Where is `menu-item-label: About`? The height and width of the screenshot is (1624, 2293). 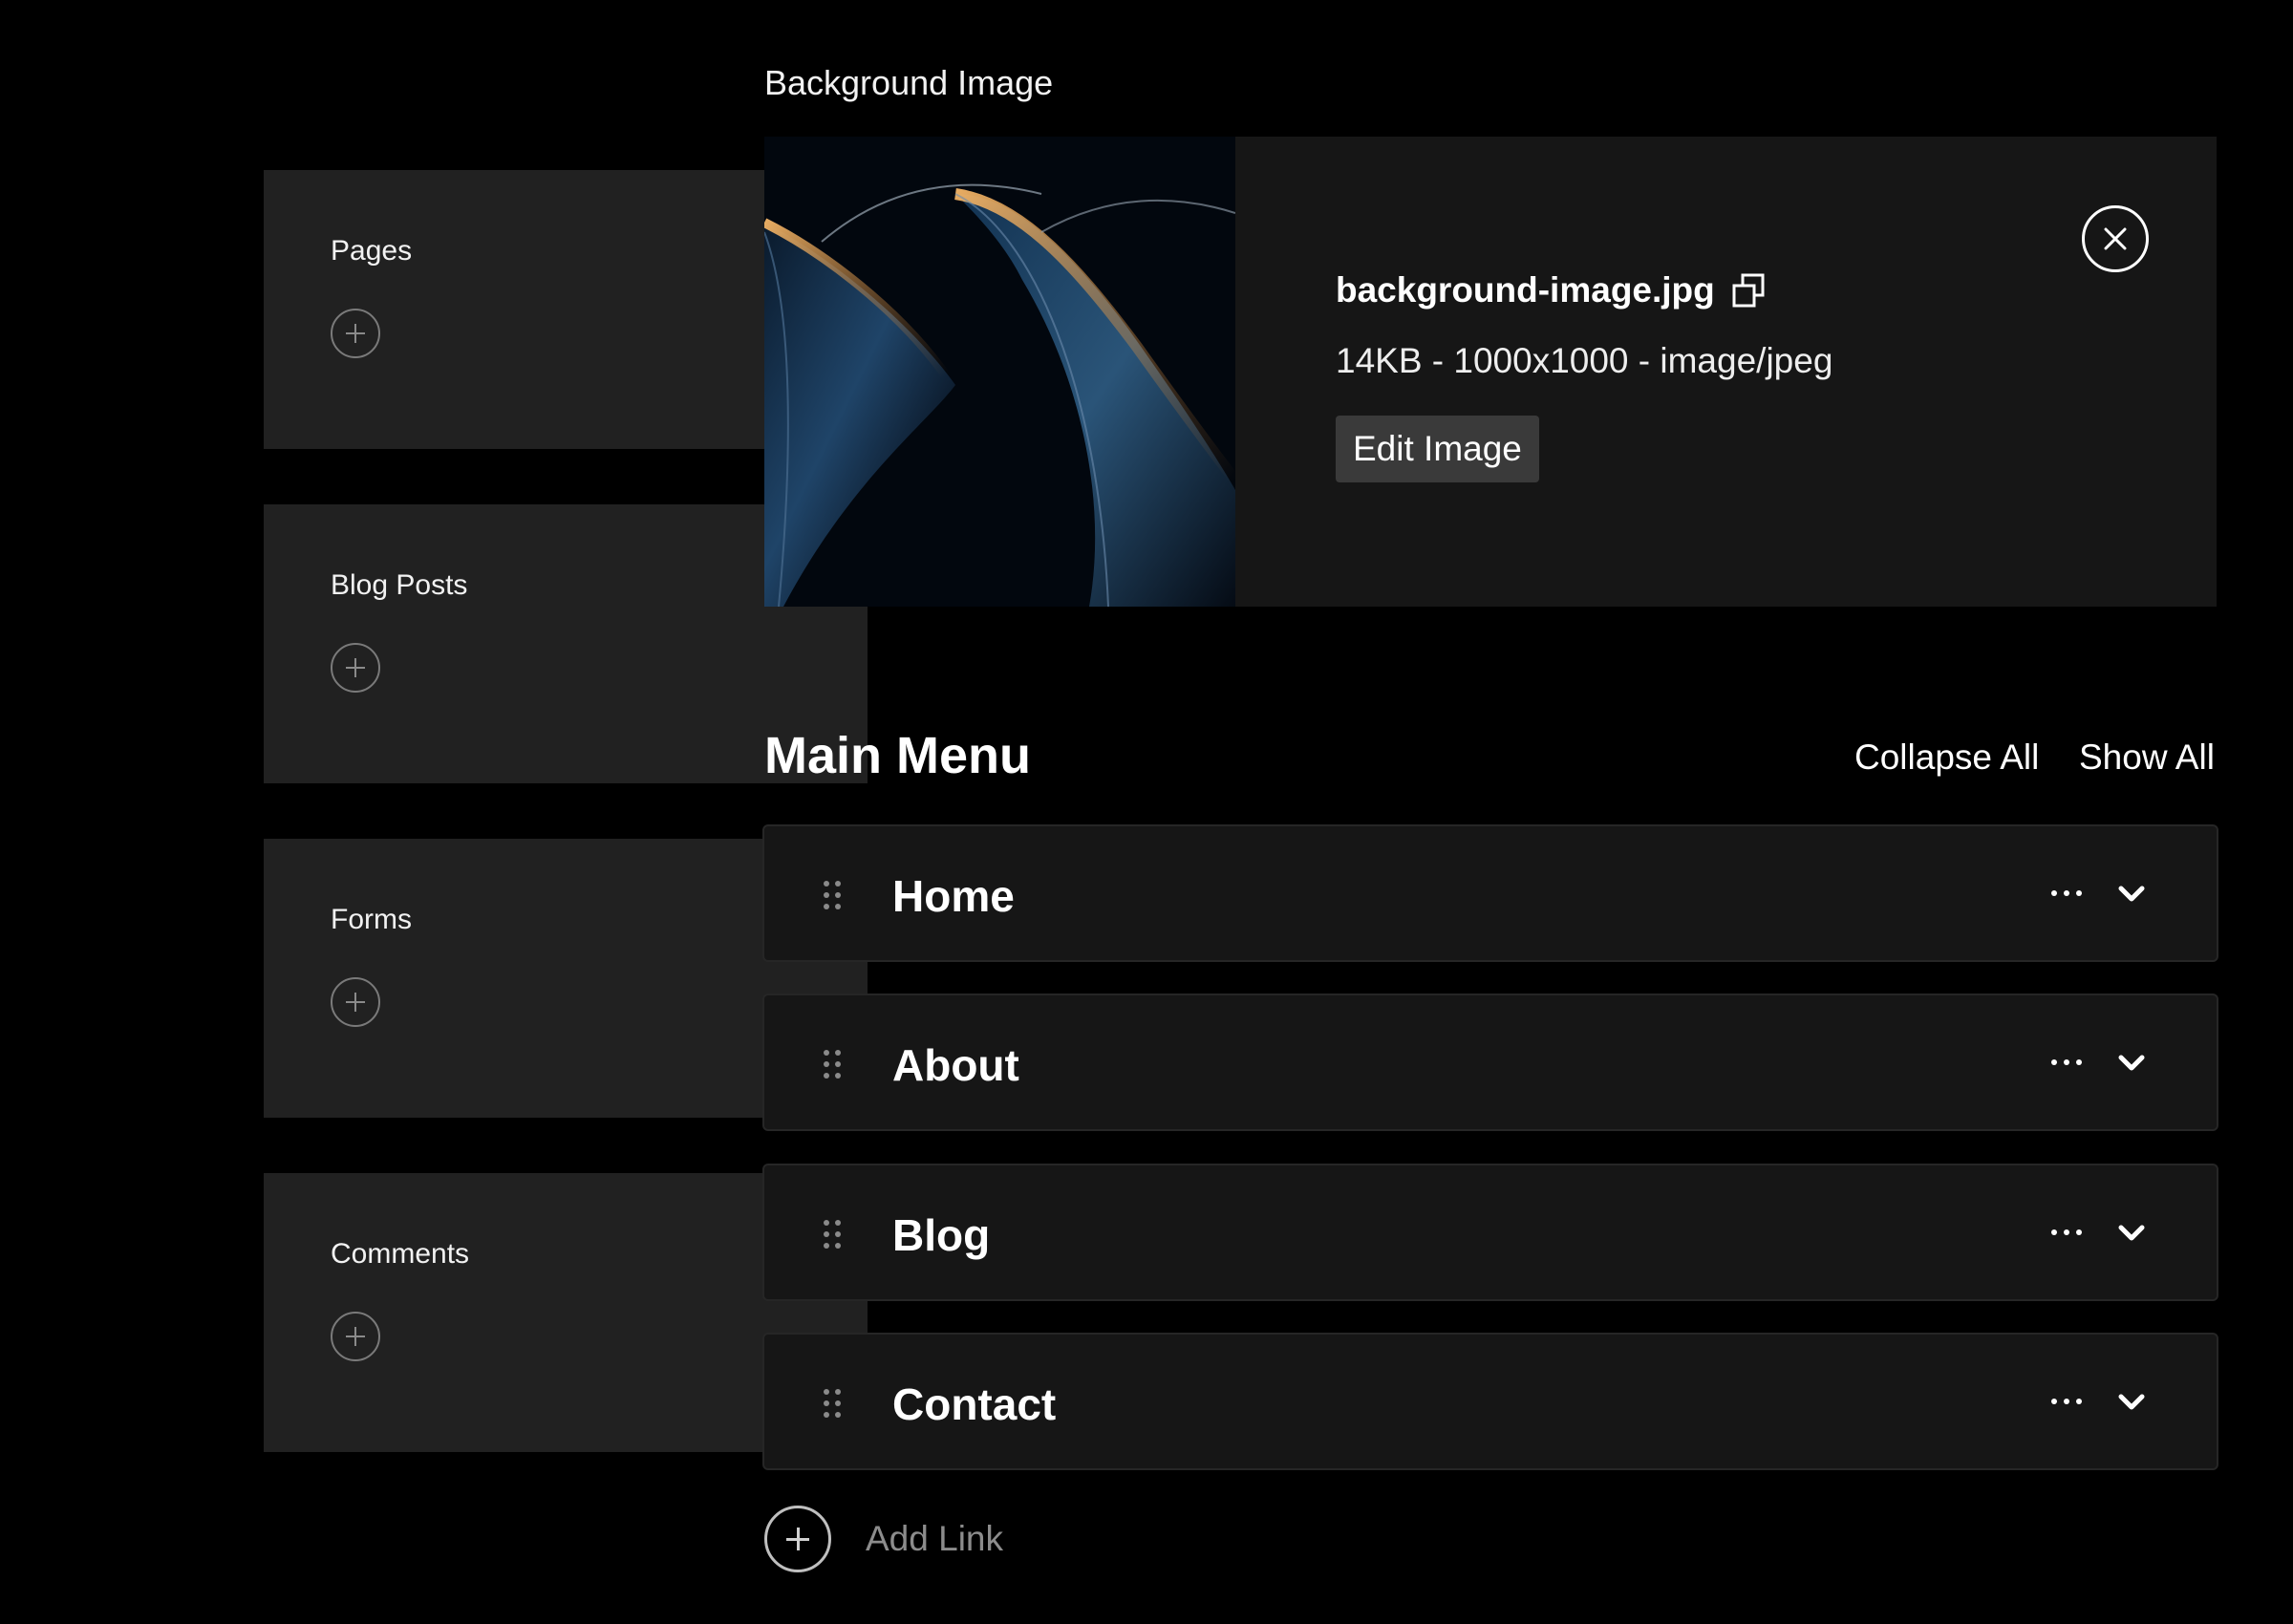 menu-item-label: About is located at coordinates (955, 1065).